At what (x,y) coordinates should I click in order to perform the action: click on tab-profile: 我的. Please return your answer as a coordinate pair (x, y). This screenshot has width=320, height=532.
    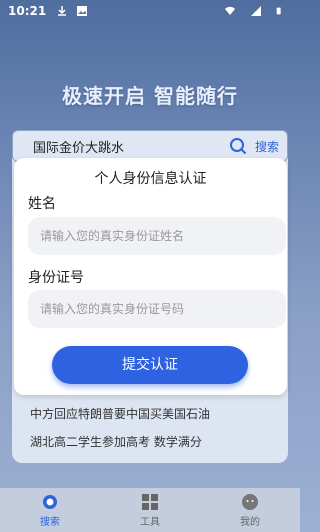
    Looking at the image, I should click on (250, 510).